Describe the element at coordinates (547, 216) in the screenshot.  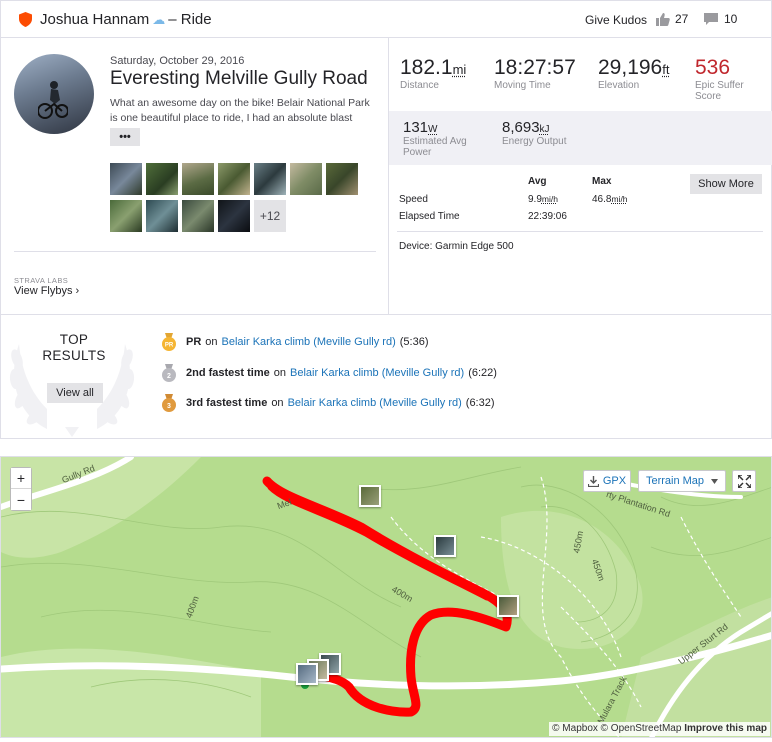
I see `elapsed-time-value: 22:39:06` at that location.